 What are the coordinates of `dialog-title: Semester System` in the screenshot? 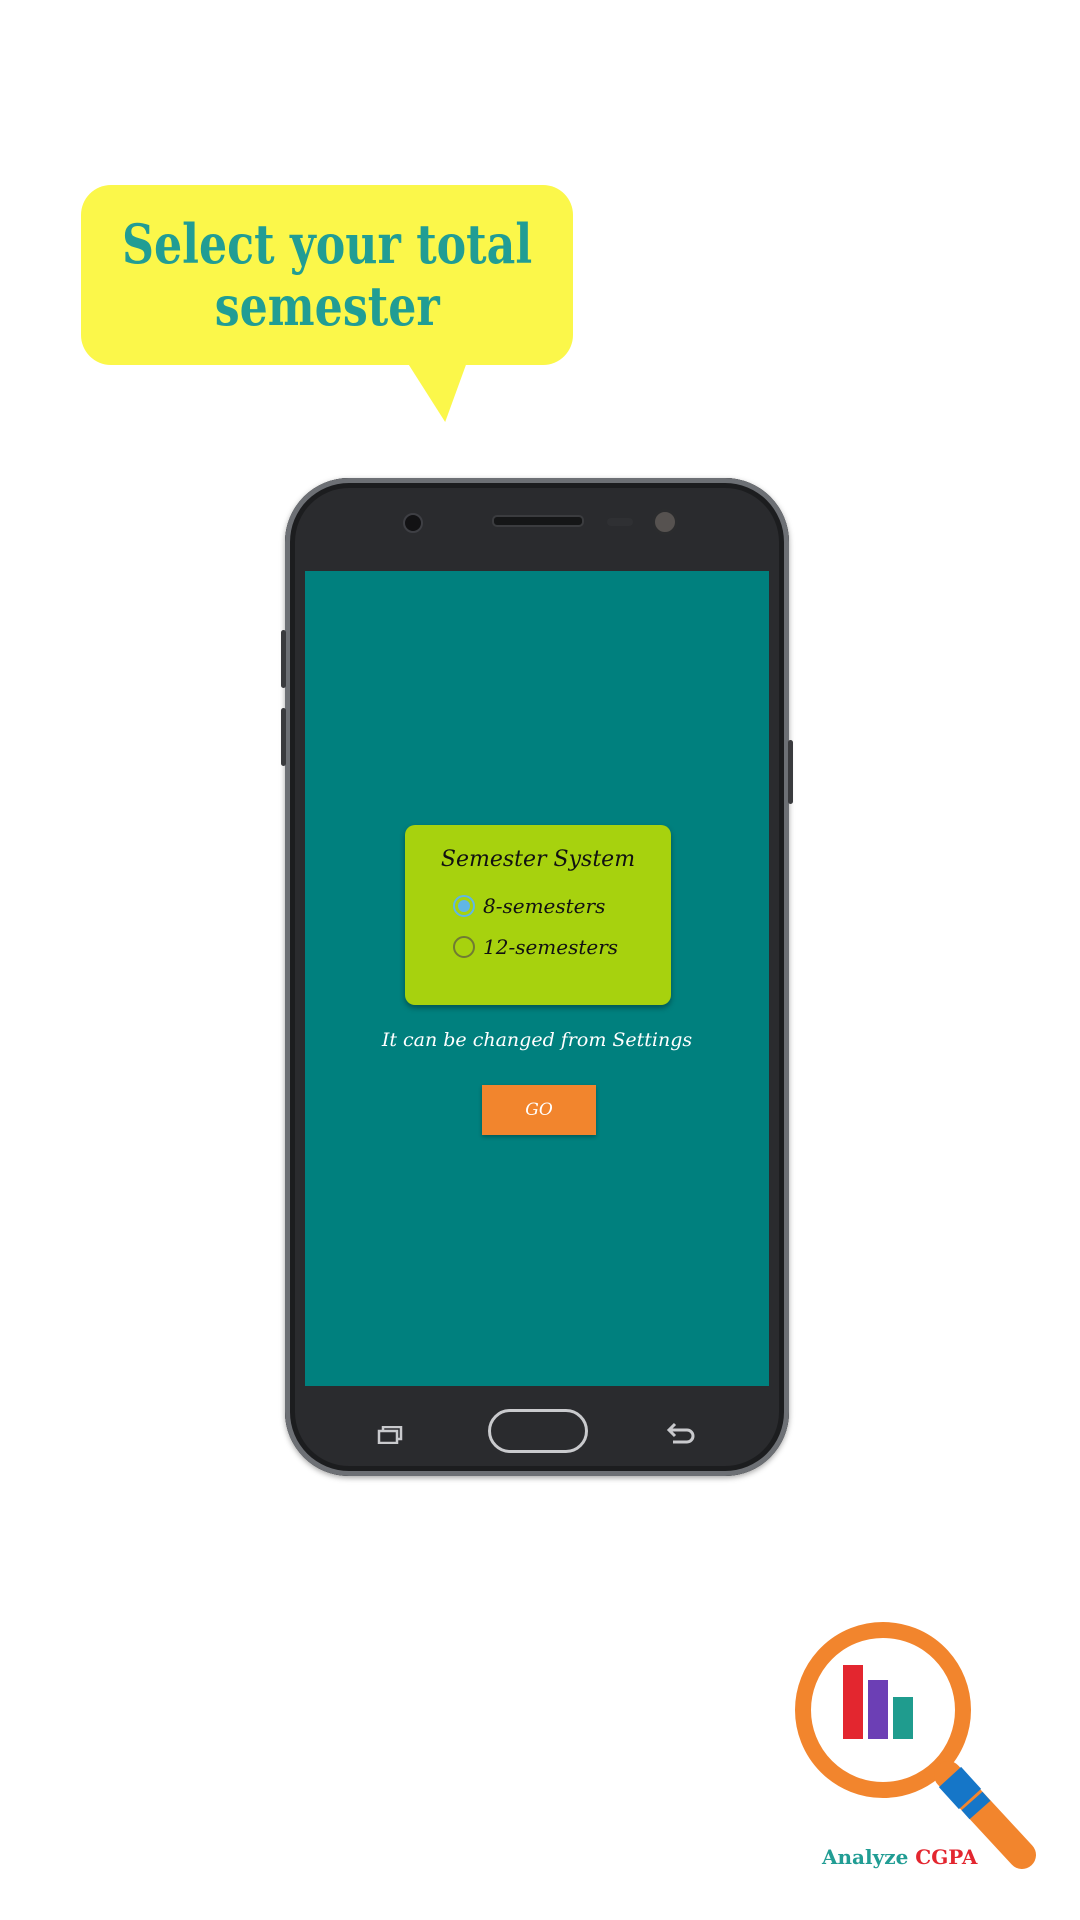 It's located at (538, 859).